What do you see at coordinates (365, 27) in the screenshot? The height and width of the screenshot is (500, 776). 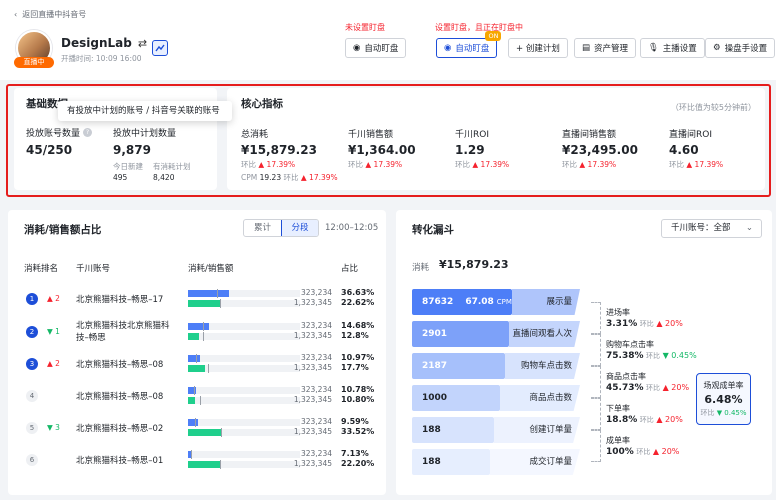 I see `hint-not-watching: 未设置盯盘` at bounding box center [365, 27].